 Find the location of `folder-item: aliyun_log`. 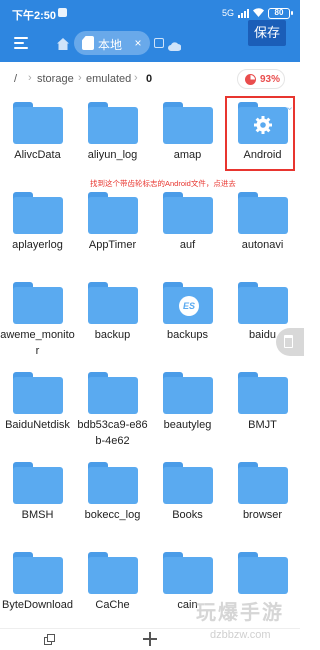

folder-item: aliyun_log is located at coordinates (112, 141).